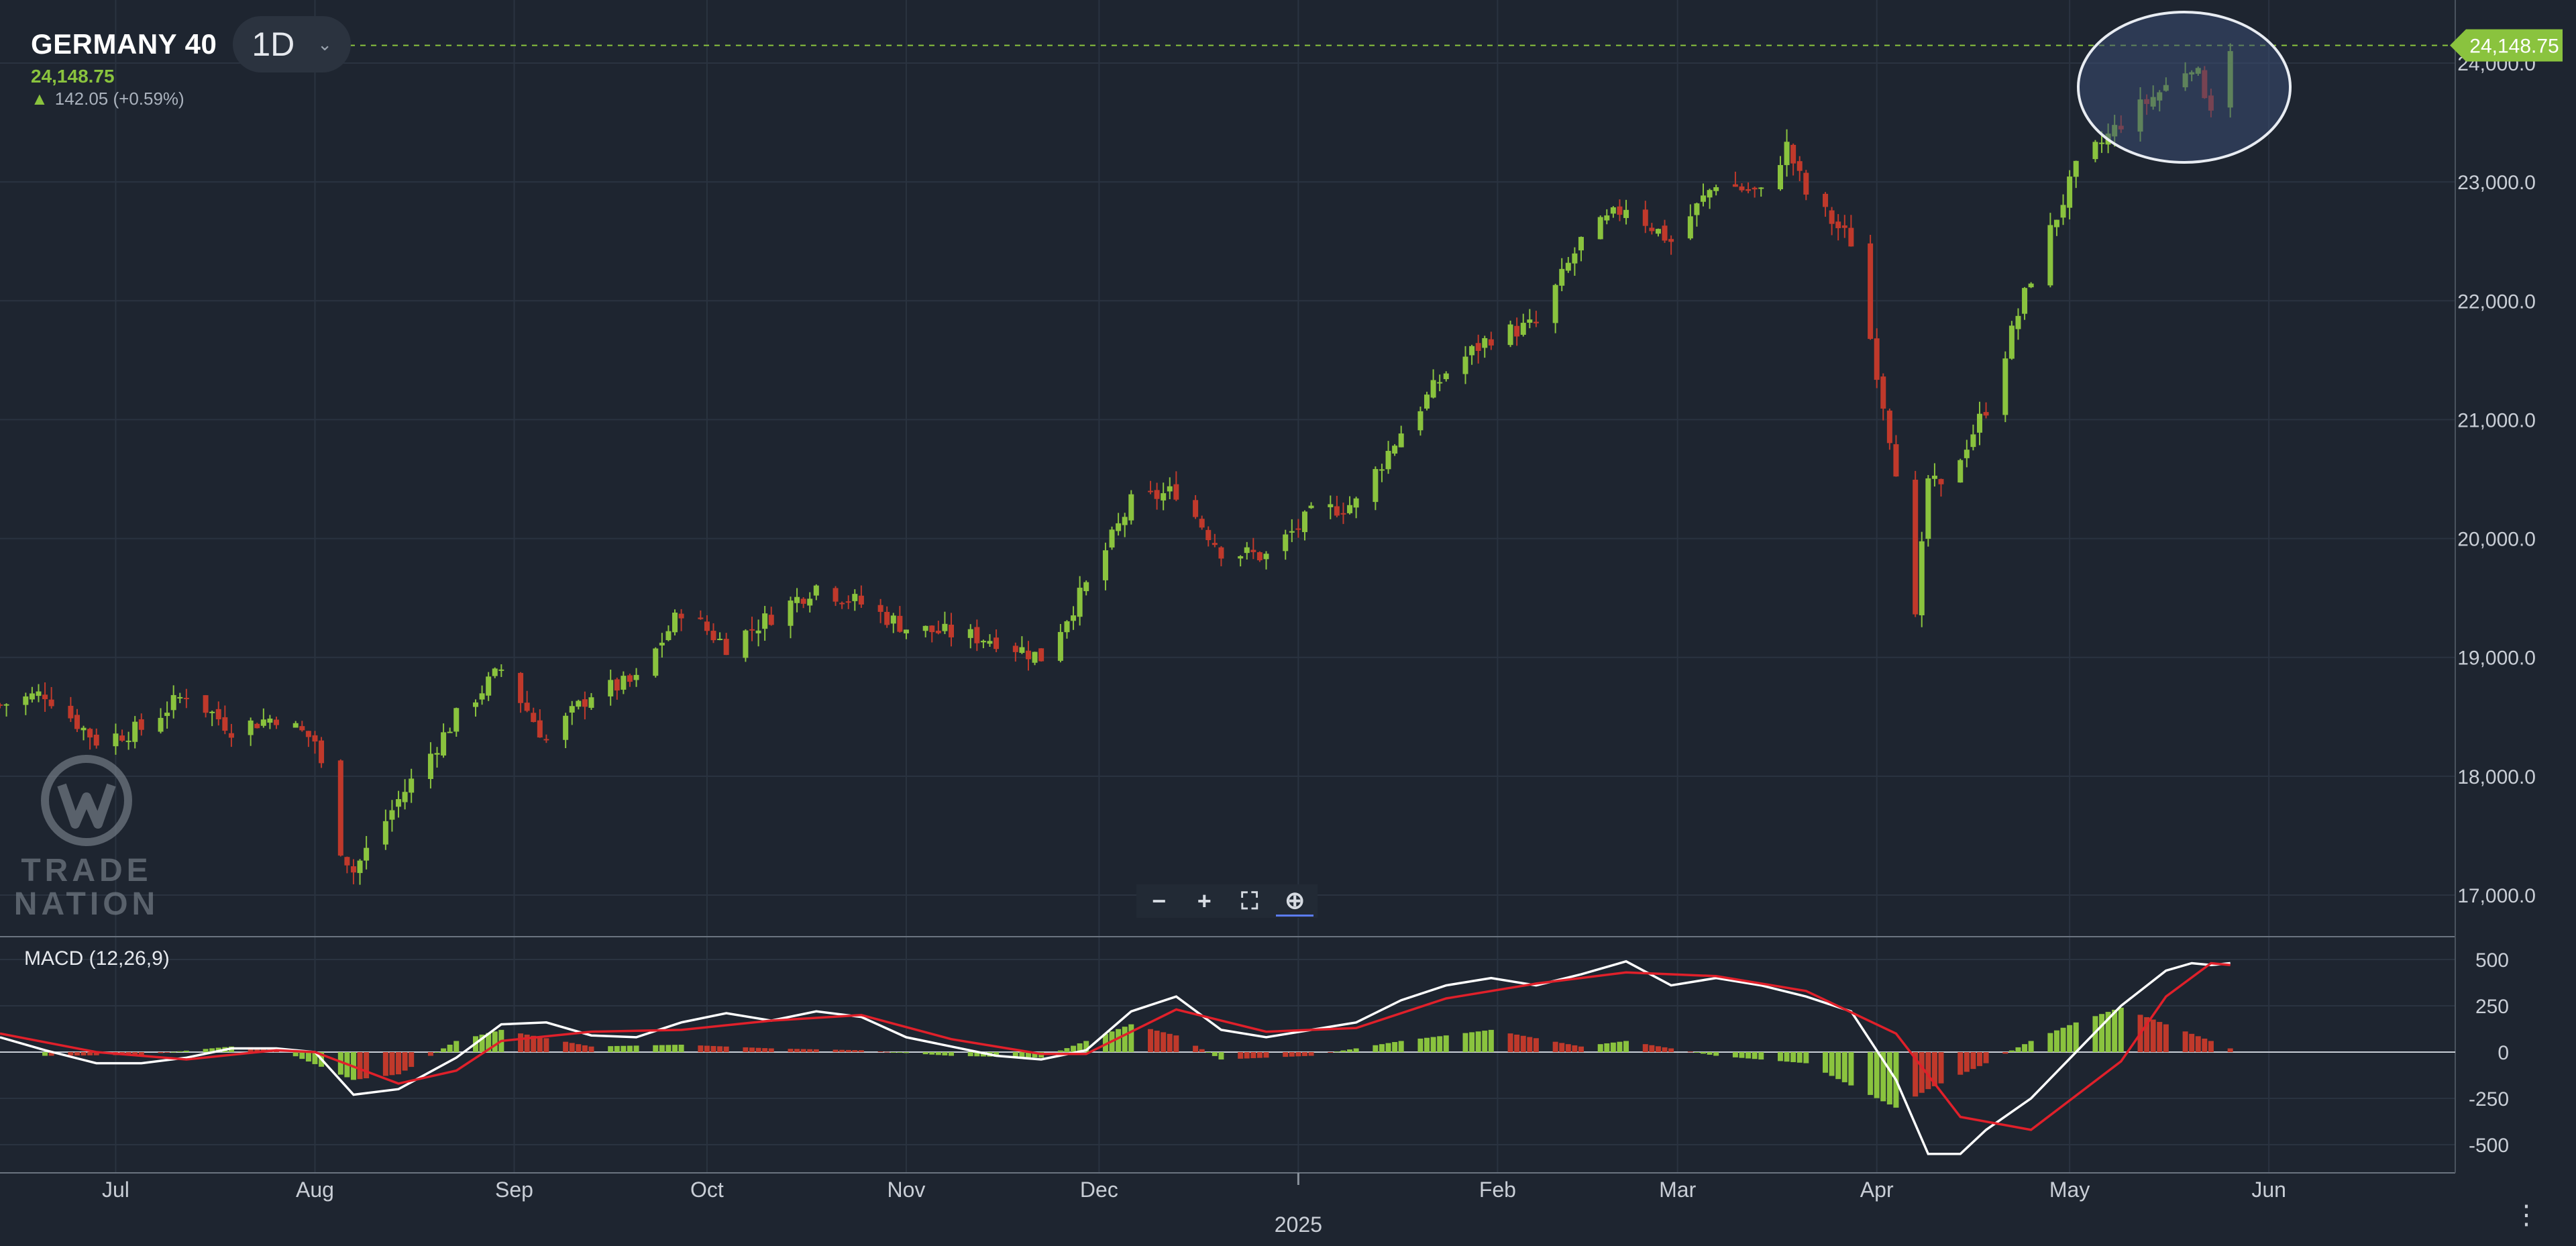 The image size is (2576, 1246). What do you see at coordinates (1204, 901) in the screenshot?
I see `zoom-in-button: +` at bounding box center [1204, 901].